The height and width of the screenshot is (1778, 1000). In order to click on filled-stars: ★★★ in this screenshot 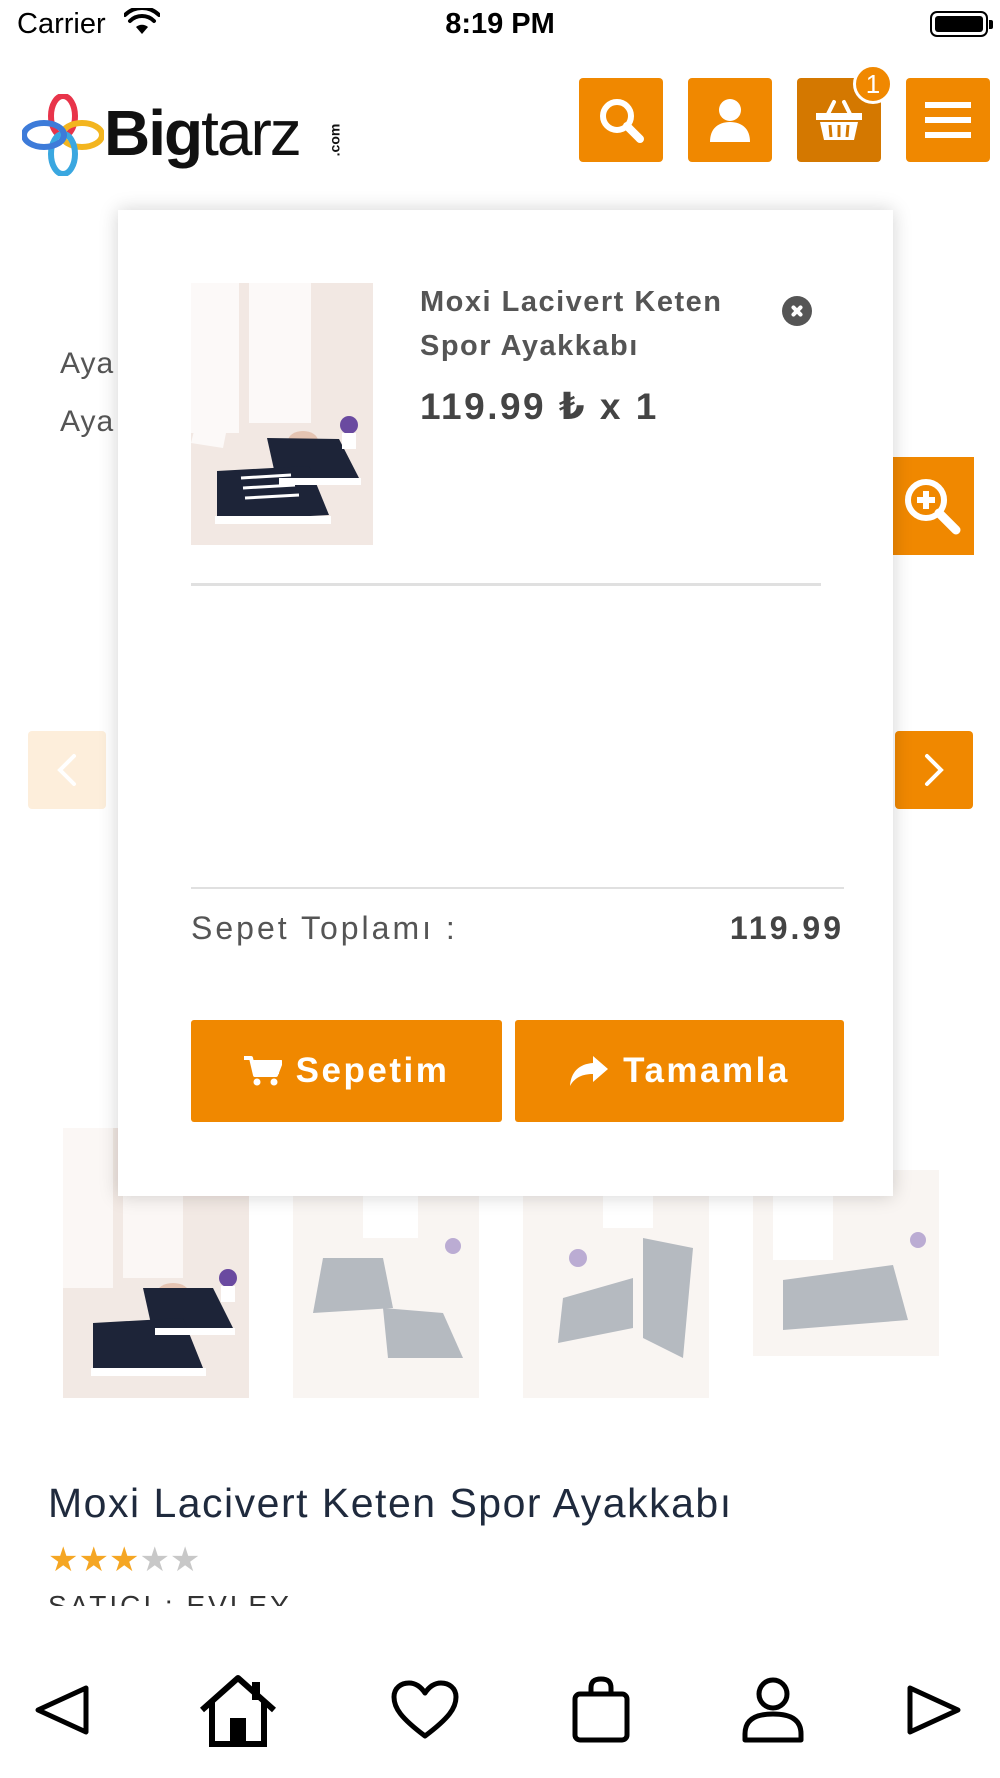, I will do `click(94, 1560)`.